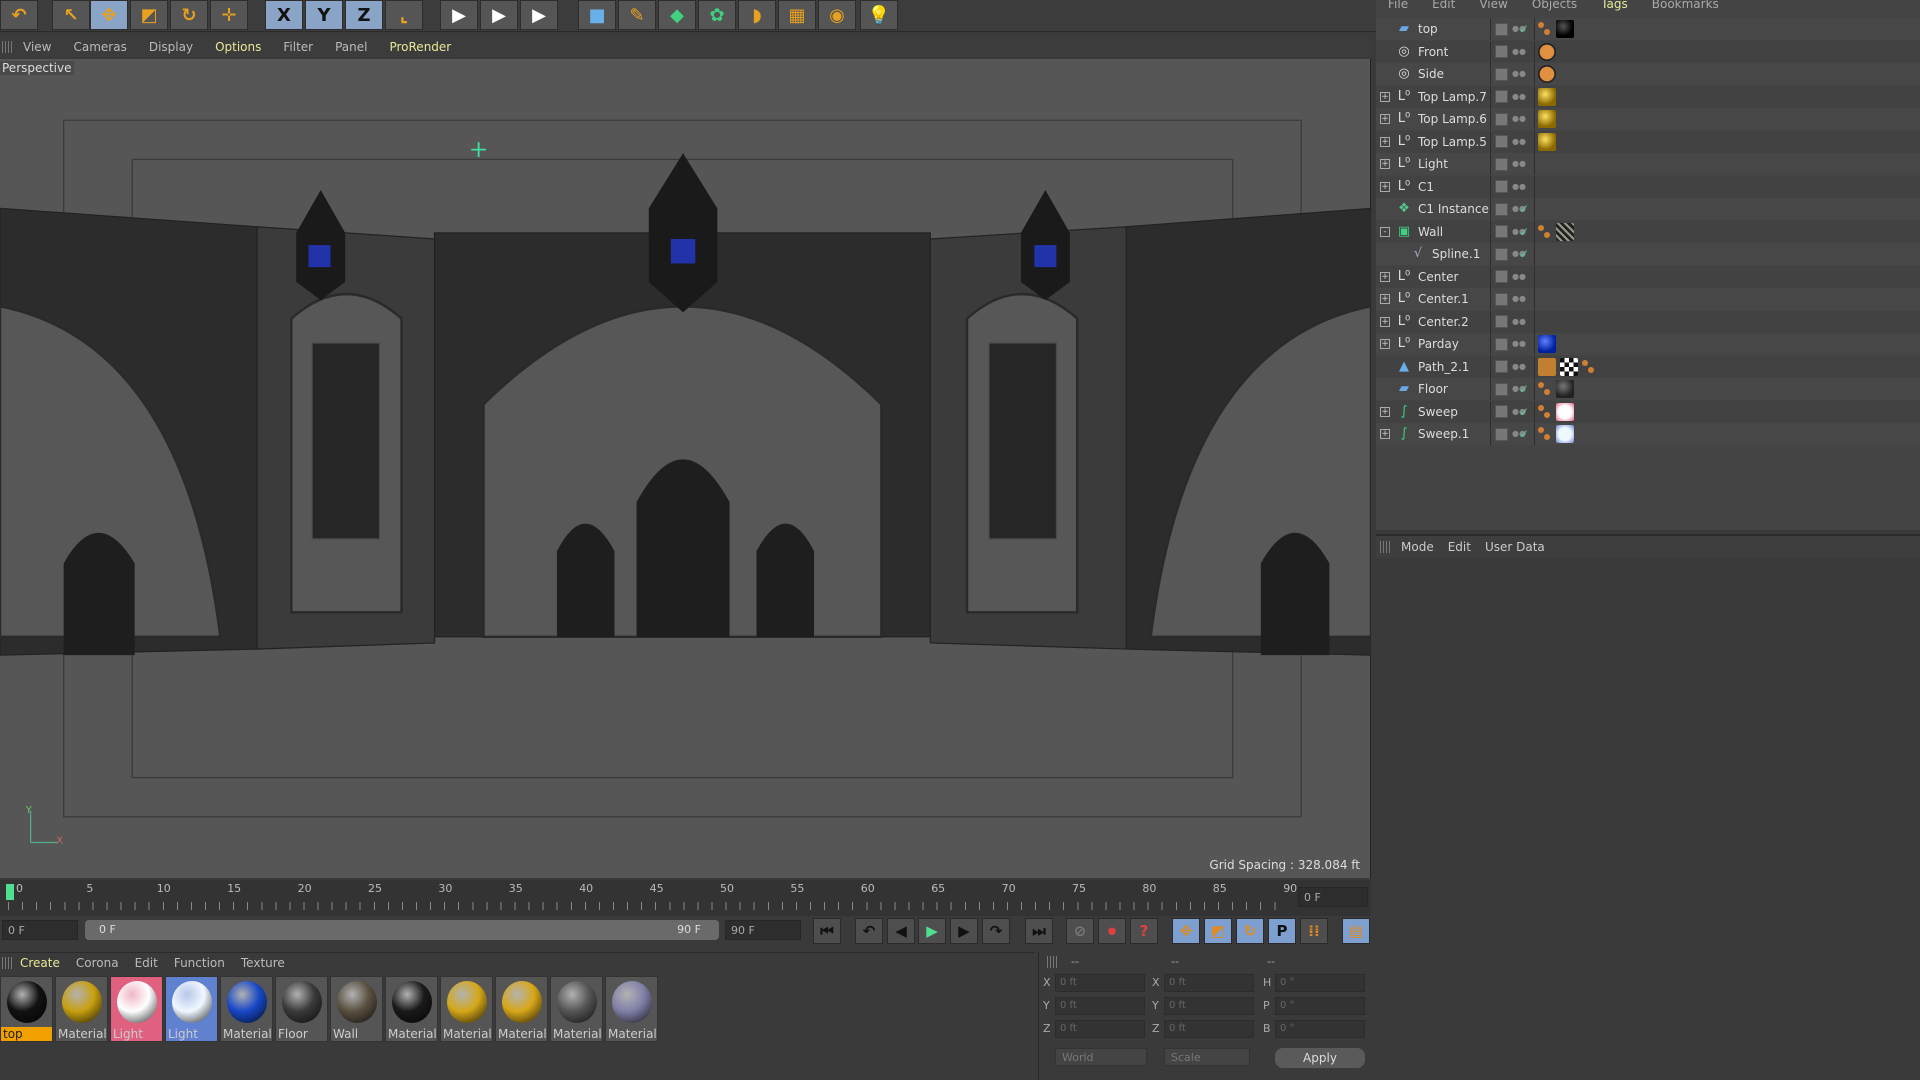  Describe the element at coordinates (284, 15) in the screenshot. I see `x-axis-button: X` at that location.